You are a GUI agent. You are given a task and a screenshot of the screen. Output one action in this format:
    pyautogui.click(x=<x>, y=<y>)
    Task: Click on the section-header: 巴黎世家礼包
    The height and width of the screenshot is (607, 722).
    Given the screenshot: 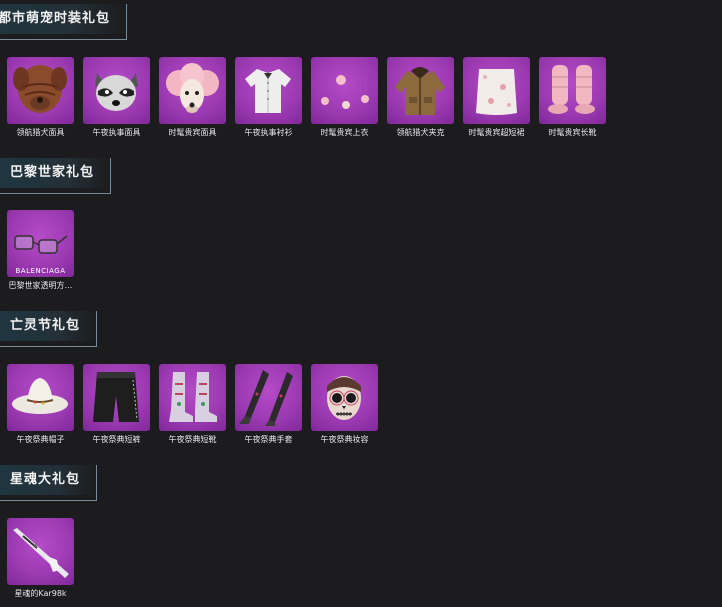 What is the action you would take?
    pyautogui.click(x=56, y=176)
    